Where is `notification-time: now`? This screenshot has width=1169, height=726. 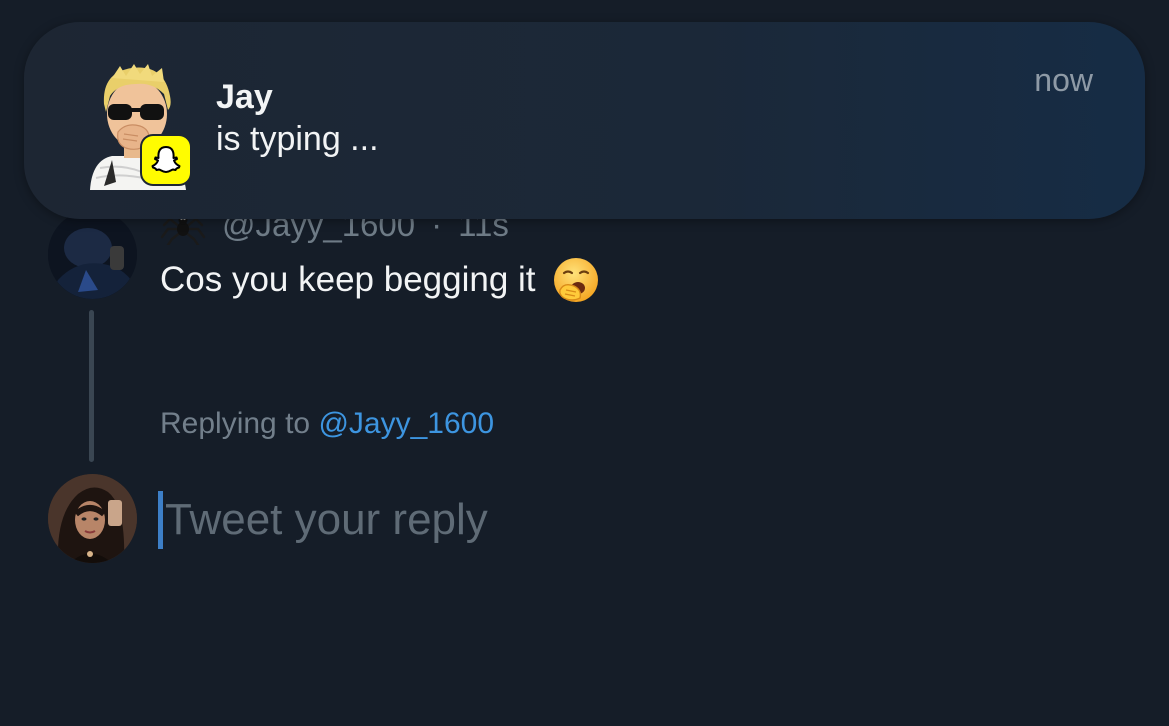 notification-time: now is located at coordinates (1063, 80).